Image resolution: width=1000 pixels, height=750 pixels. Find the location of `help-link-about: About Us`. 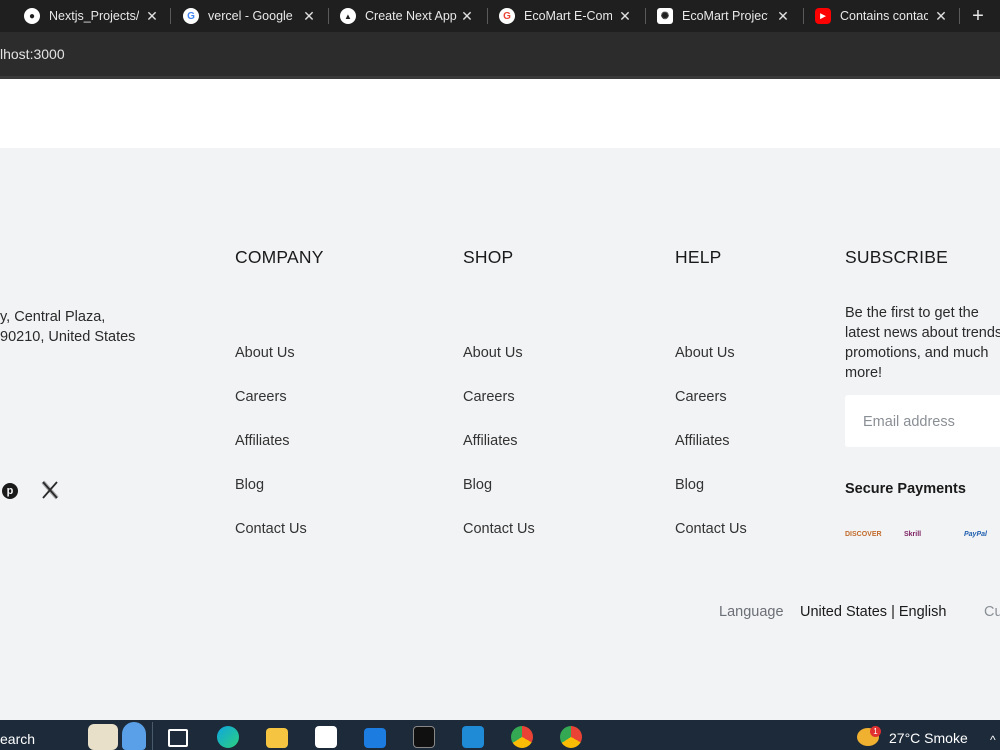

help-link-about: About Us is located at coordinates (705, 353).